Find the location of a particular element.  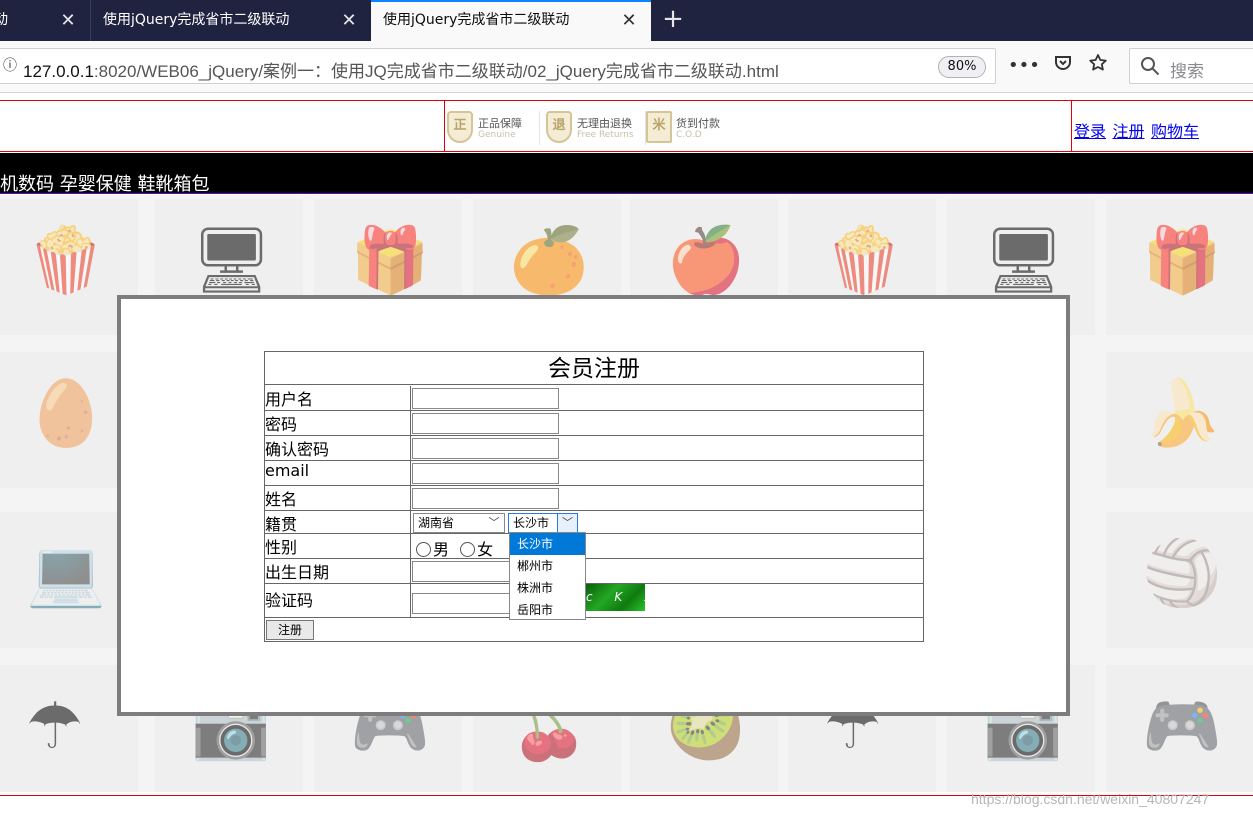

username-input is located at coordinates (485, 398).